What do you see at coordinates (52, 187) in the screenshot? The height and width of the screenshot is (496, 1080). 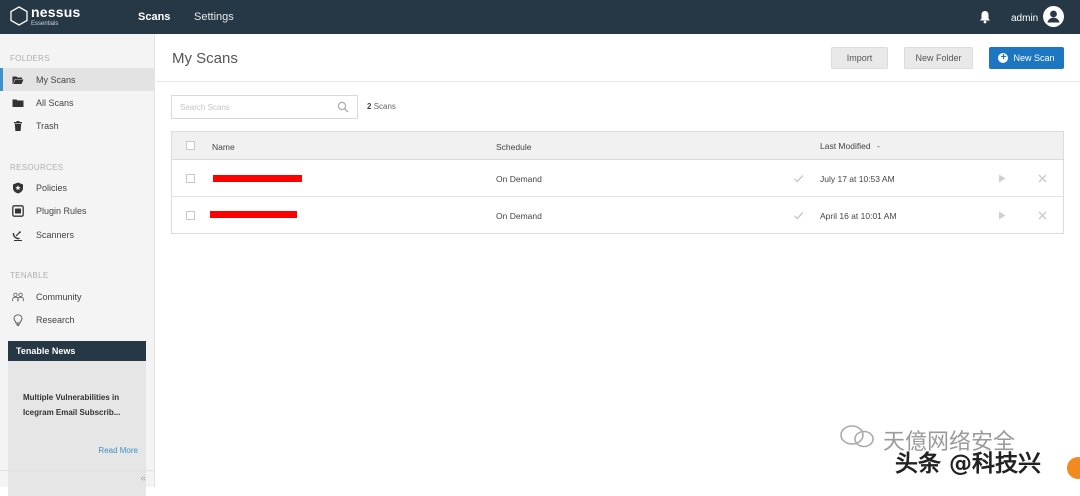 I see `sidebar-item-label: Policies` at bounding box center [52, 187].